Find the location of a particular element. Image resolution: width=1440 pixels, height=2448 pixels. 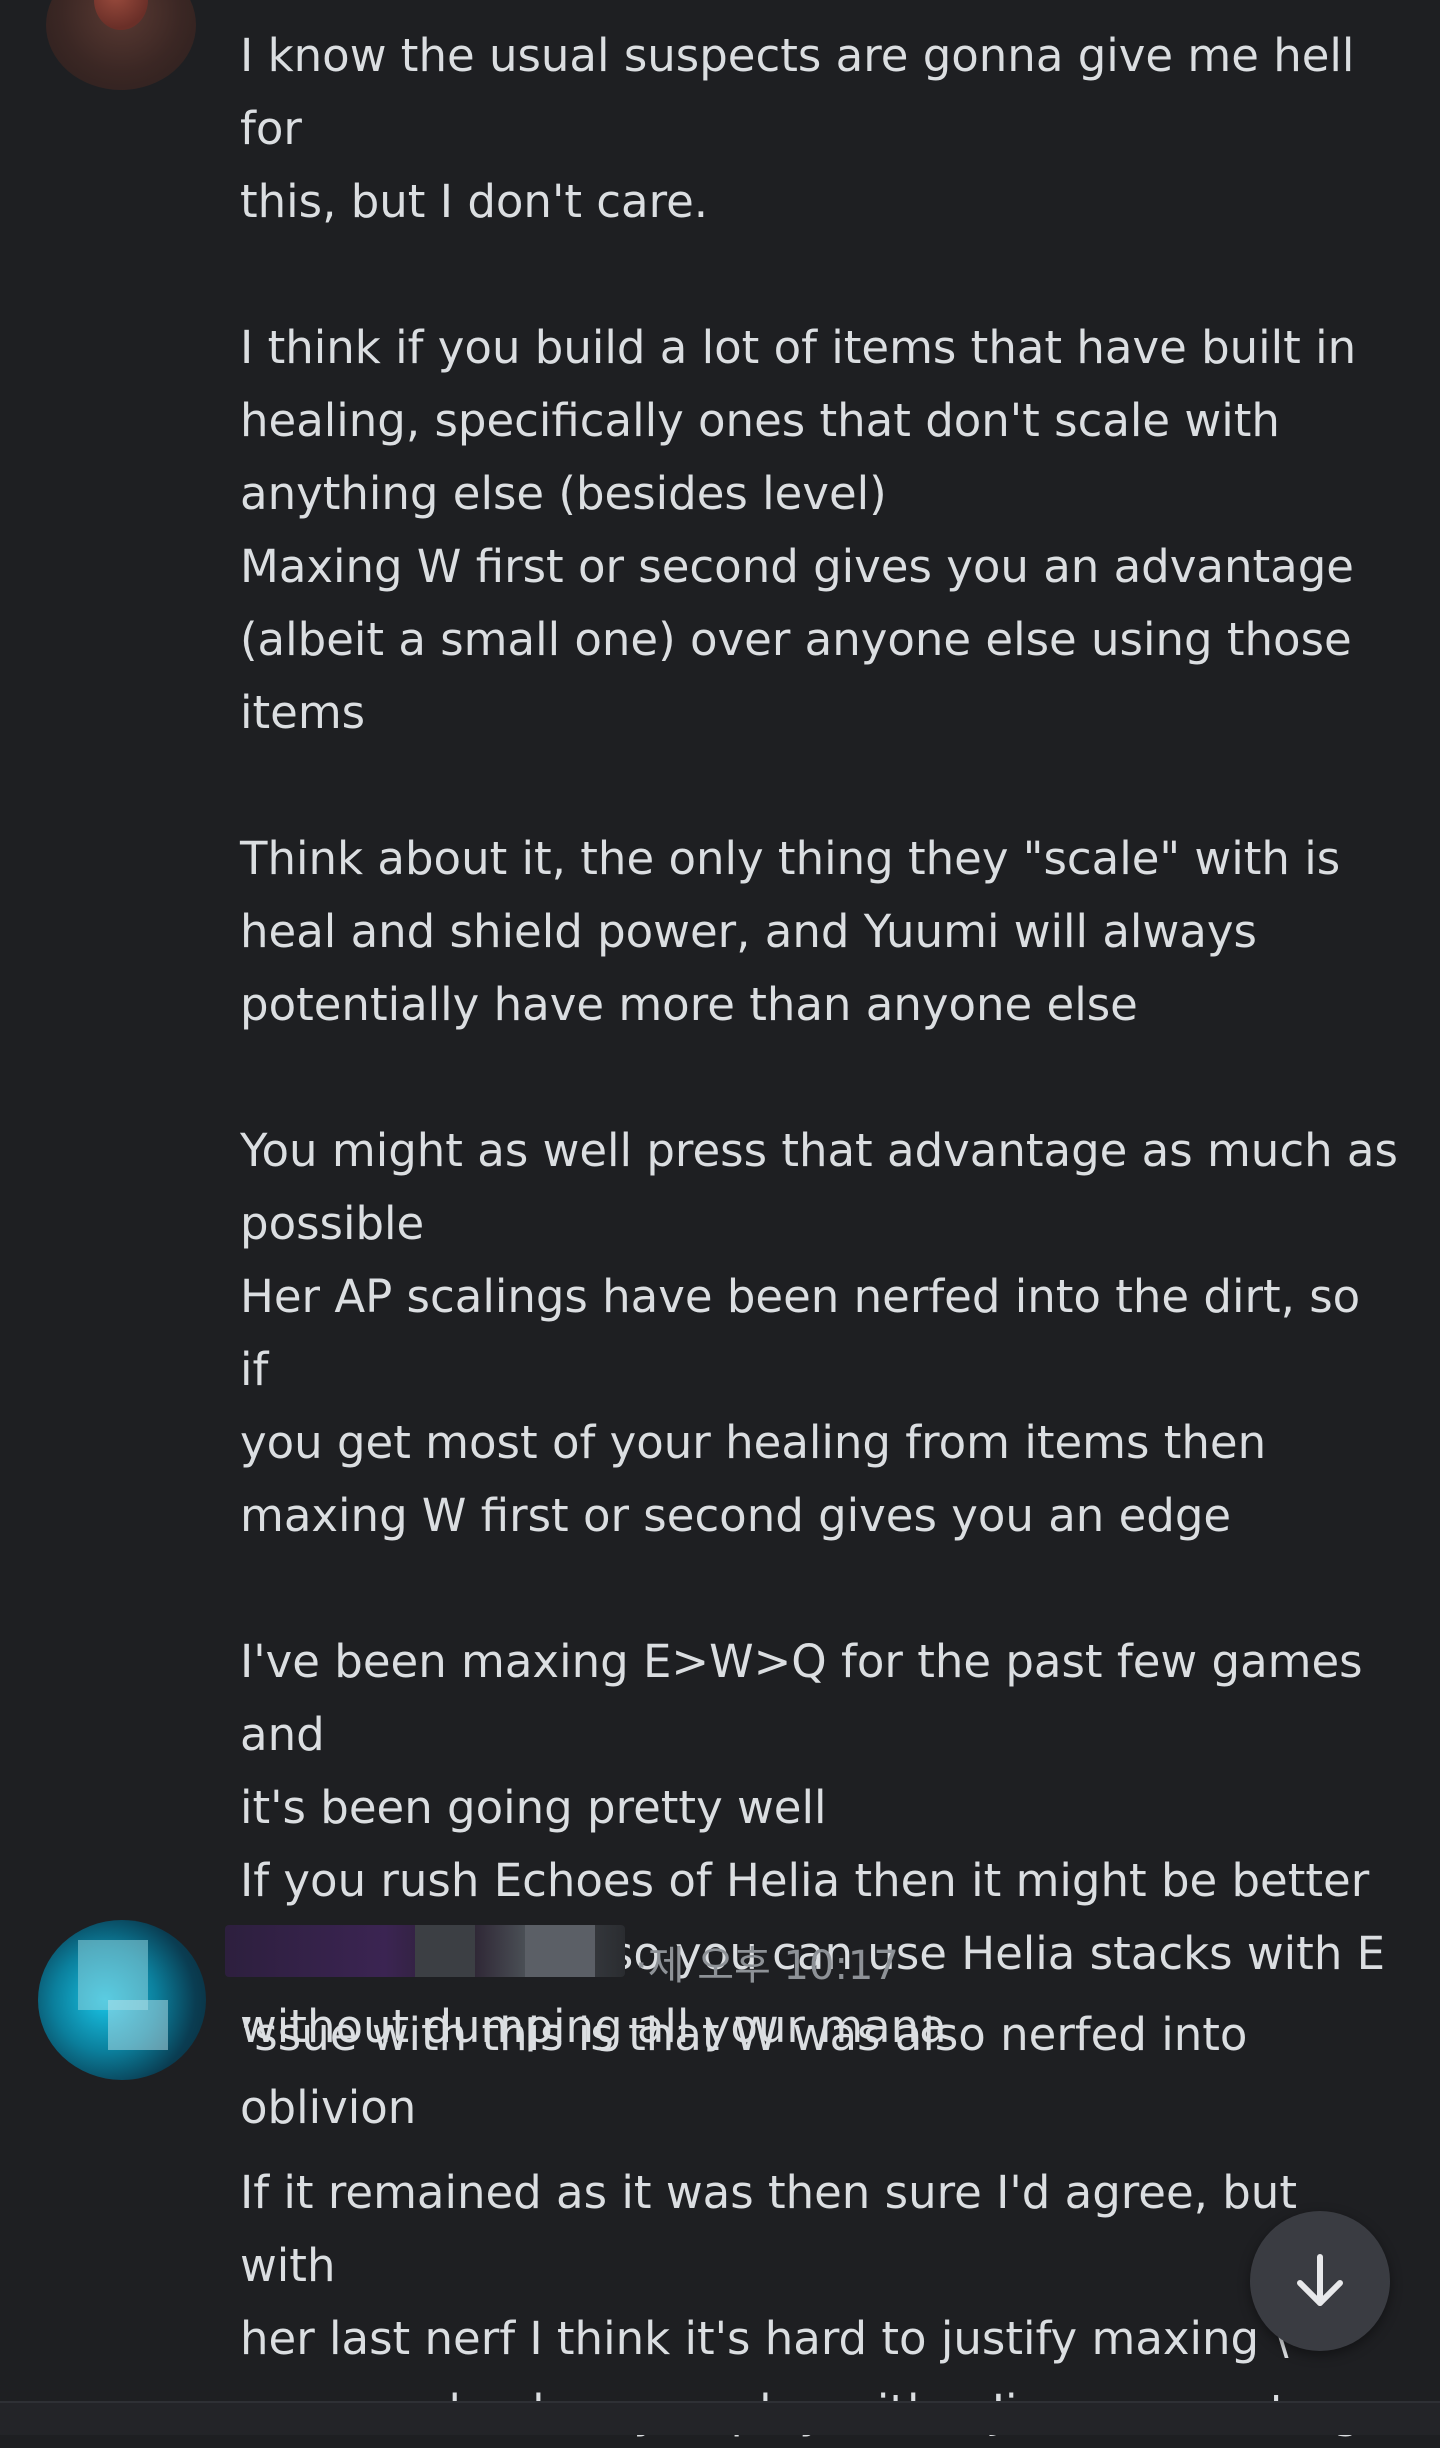

message-timestamp: ·제 오후 10:17 is located at coordinates (767, 1966).